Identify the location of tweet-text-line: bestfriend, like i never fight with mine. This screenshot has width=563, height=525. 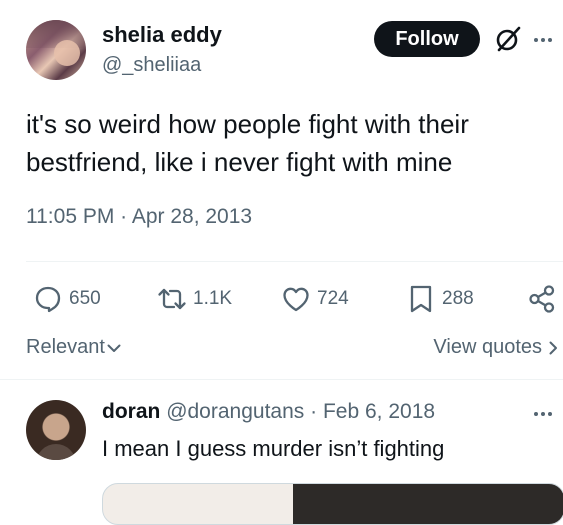
(239, 162).